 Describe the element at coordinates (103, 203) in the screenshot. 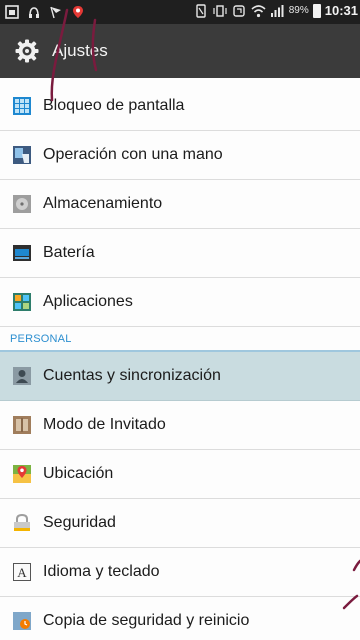

I see `setting-label: Almacenamiento` at that location.